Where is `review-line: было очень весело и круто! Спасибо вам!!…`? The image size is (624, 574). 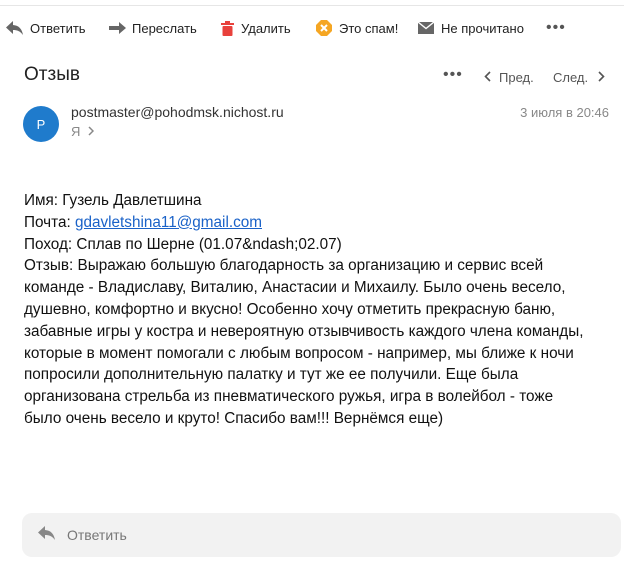 review-line: было очень весело и круто! Спасибо вам!!… is located at coordinates (234, 418).